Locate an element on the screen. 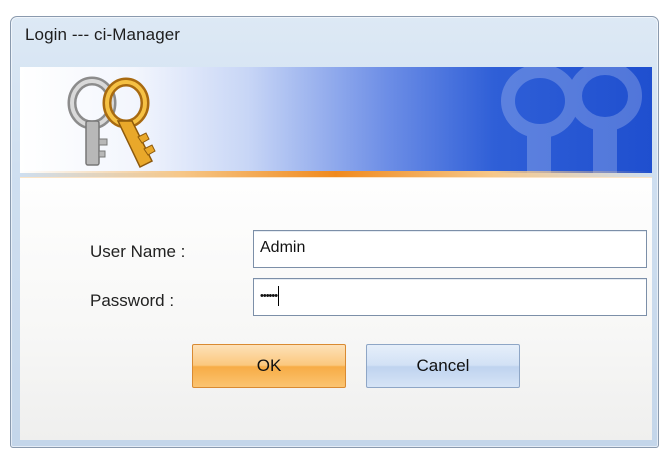  cancel-button: Cancel is located at coordinates (443, 366).